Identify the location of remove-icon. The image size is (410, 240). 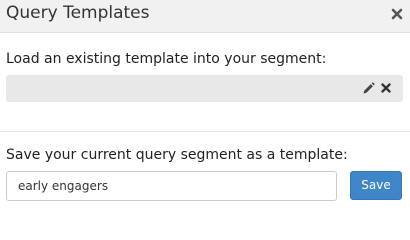
(386, 88).